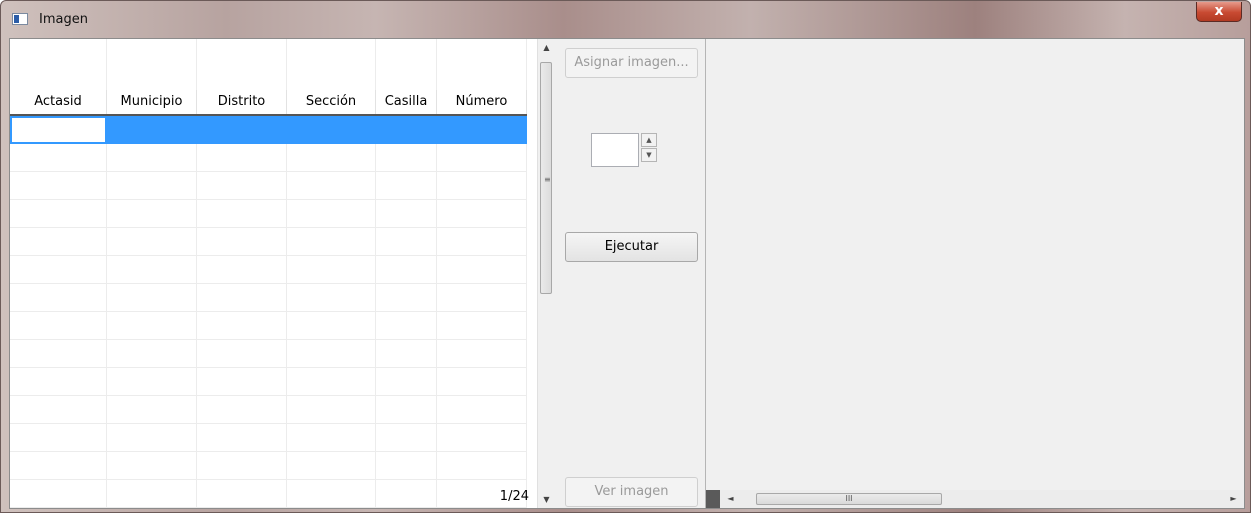  What do you see at coordinates (1233, 499) in the screenshot?
I see `scroll-right-arrow-icon: ►` at bounding box center [1233, 499].